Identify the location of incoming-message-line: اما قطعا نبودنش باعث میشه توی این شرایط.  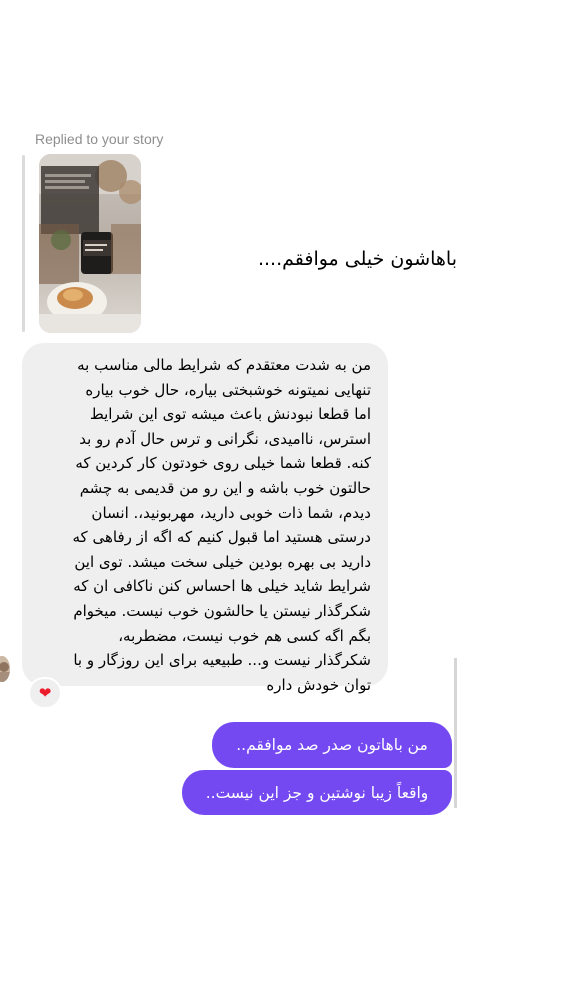
(230, 414).